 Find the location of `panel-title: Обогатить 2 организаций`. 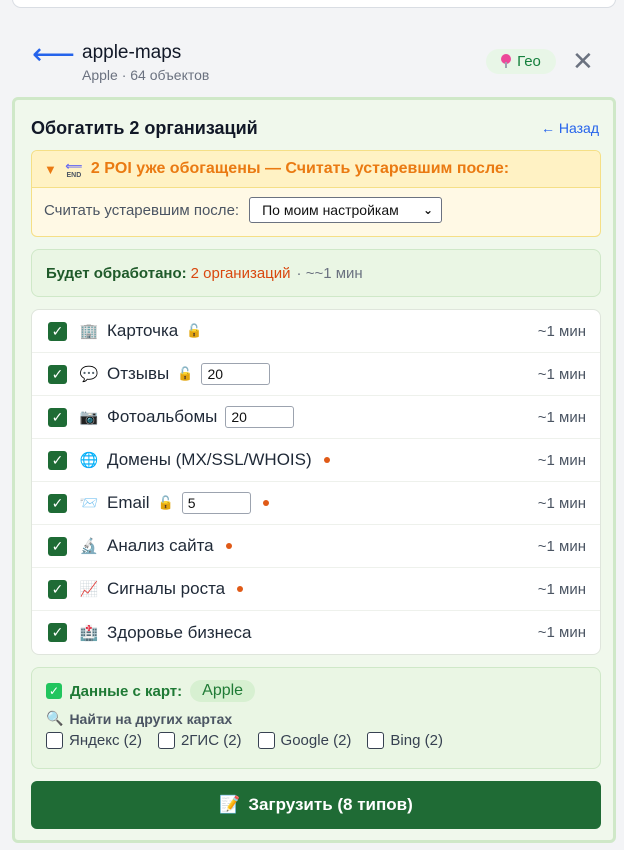

panel-title: Обогатить 2 организаций is located at coordinates (144, 128).